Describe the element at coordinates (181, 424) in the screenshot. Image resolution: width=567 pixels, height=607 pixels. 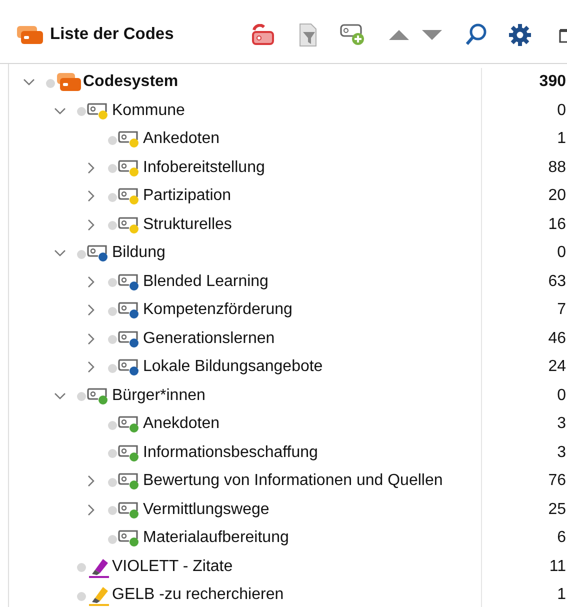
I see `code-label: Anekdoten` at that location.